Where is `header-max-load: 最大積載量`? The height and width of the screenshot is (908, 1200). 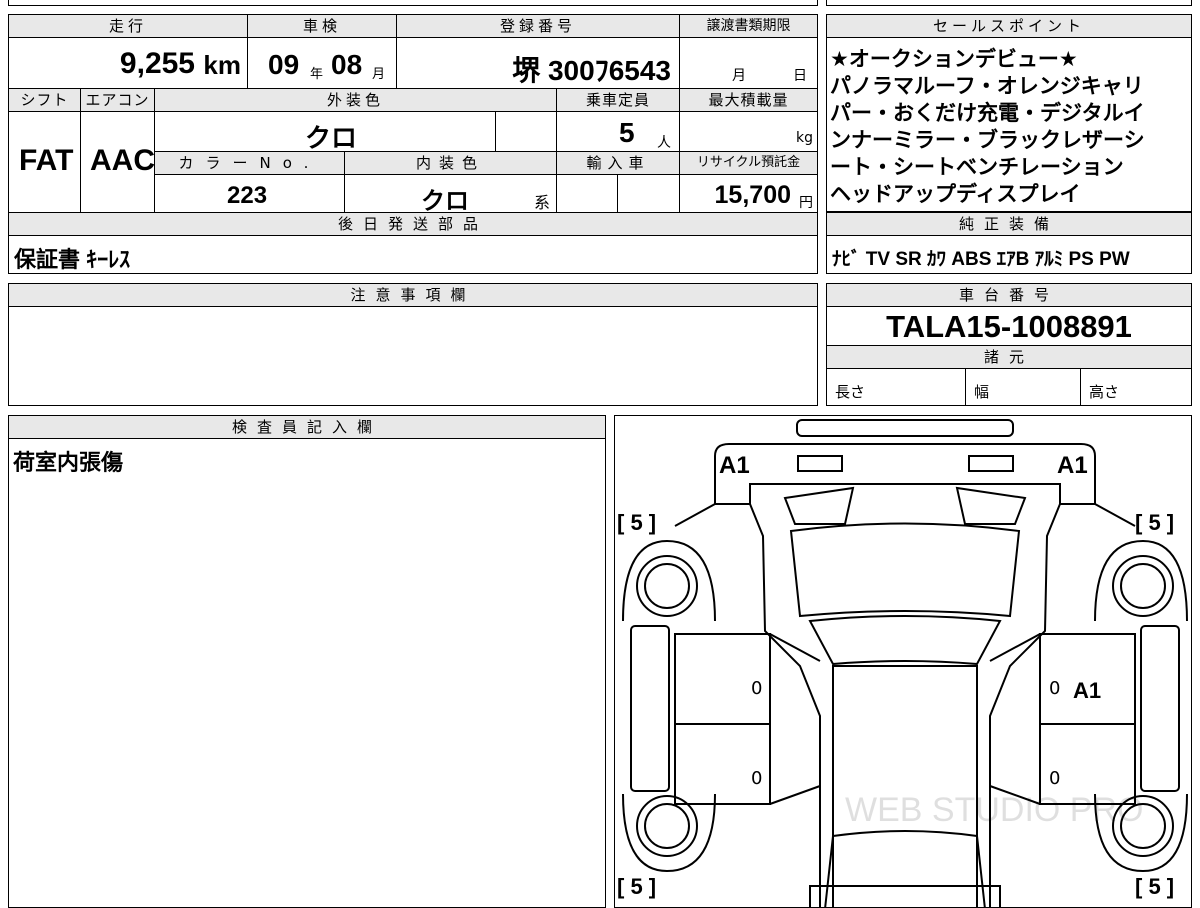 header-max-load: 最大積載量 is located at coordinates (748, 100).